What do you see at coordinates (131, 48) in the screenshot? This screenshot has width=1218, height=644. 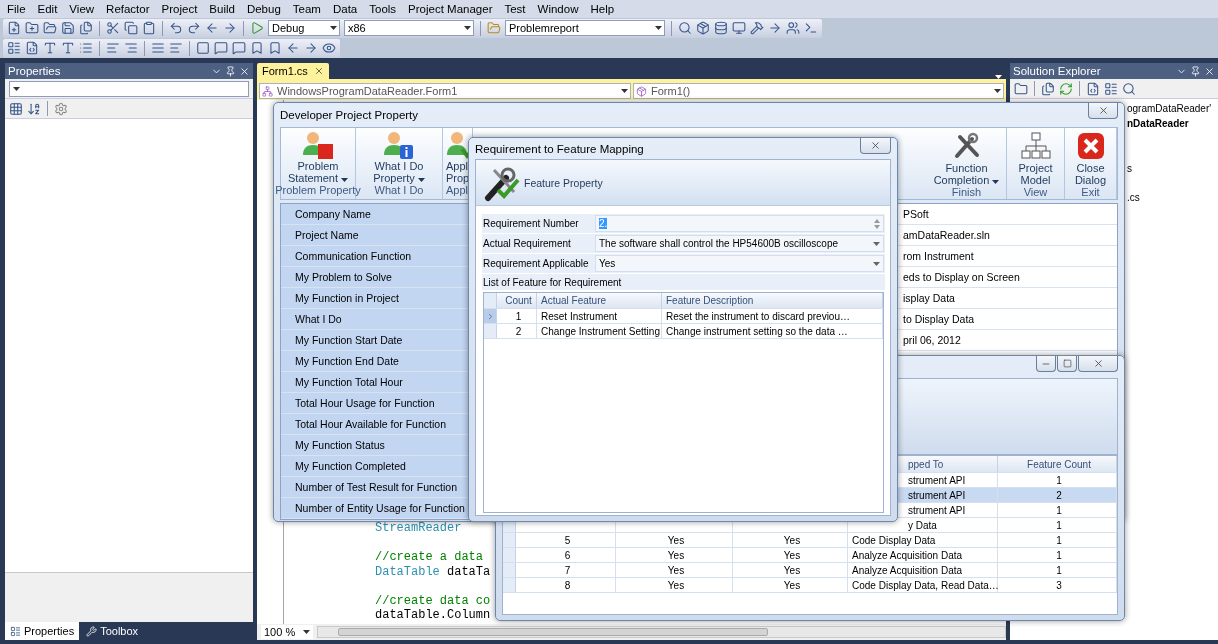 I see `indent-icon` at bounding box center [131, 48].